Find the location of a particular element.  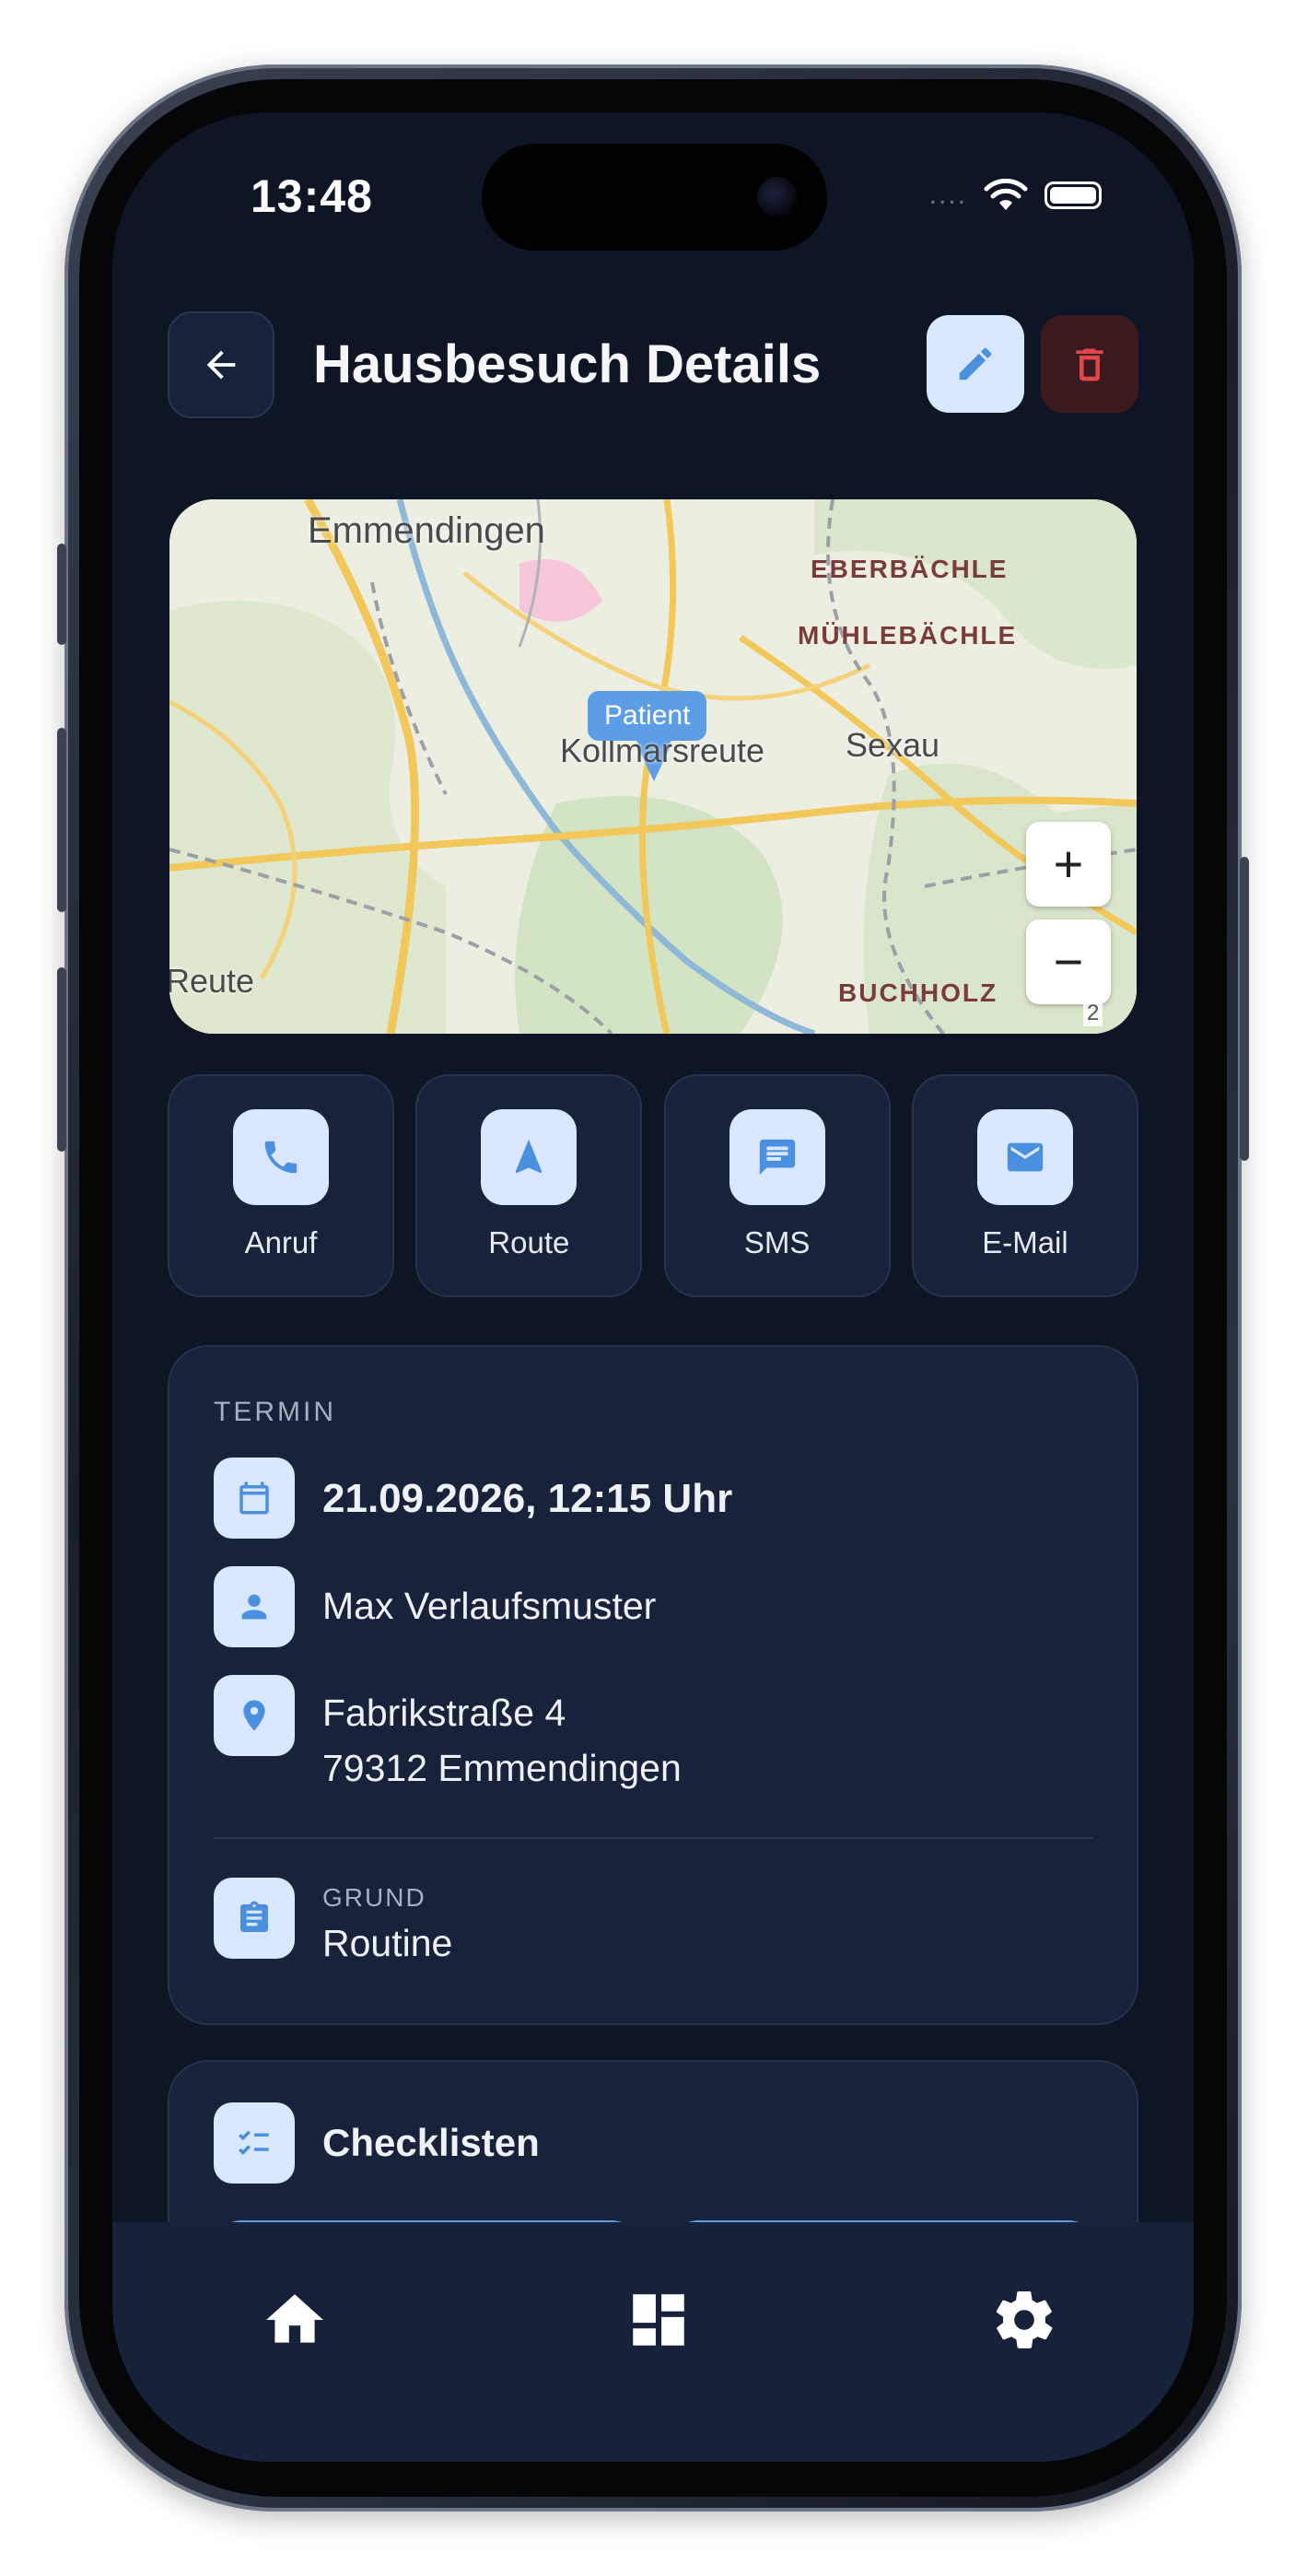

route-icon-tile is located at coordinates (529, 1157).